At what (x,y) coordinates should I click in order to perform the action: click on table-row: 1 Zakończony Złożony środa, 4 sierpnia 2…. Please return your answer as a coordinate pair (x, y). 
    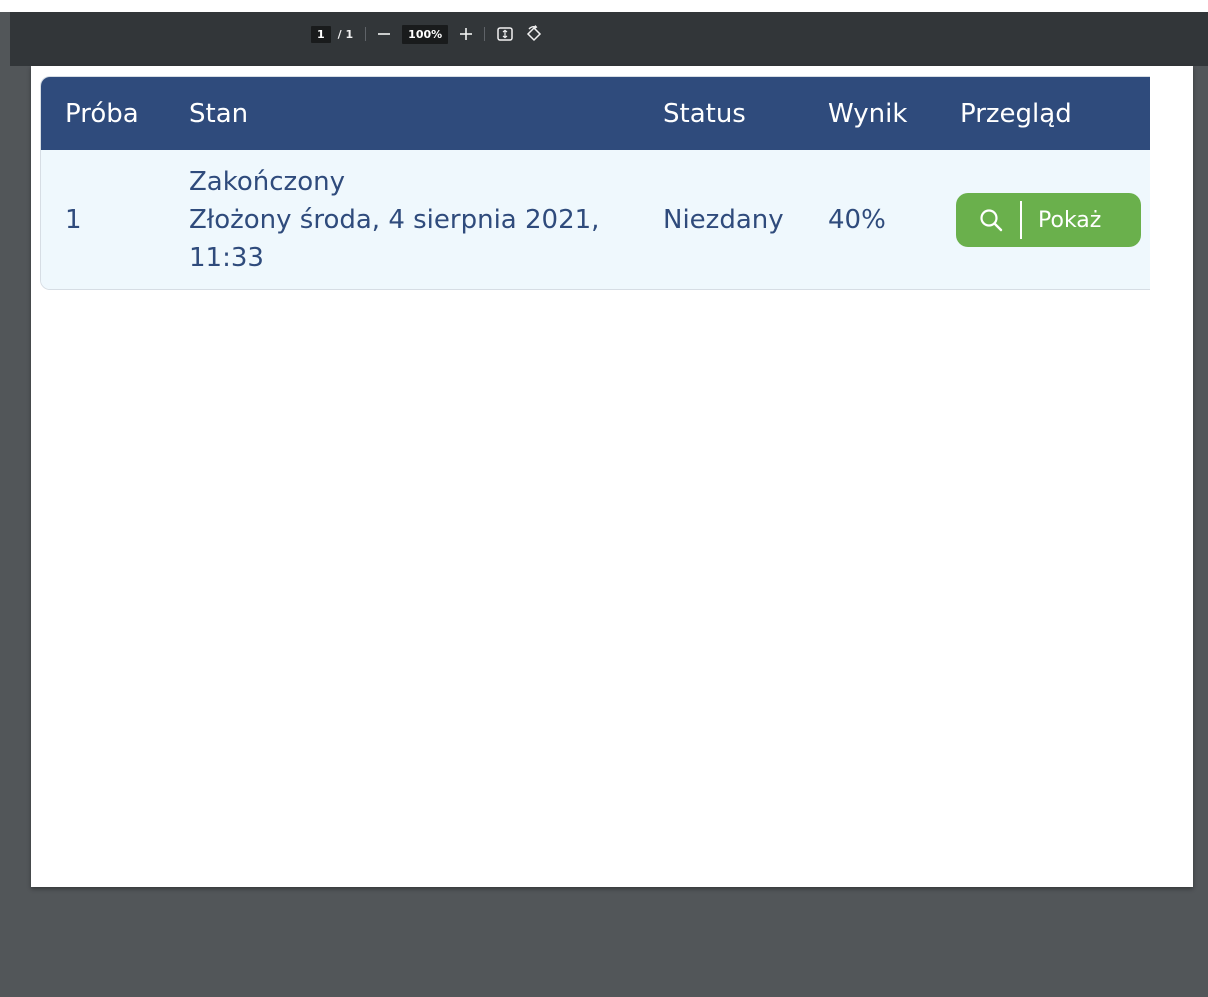
    Looking at the image, I should click on (595, 219).